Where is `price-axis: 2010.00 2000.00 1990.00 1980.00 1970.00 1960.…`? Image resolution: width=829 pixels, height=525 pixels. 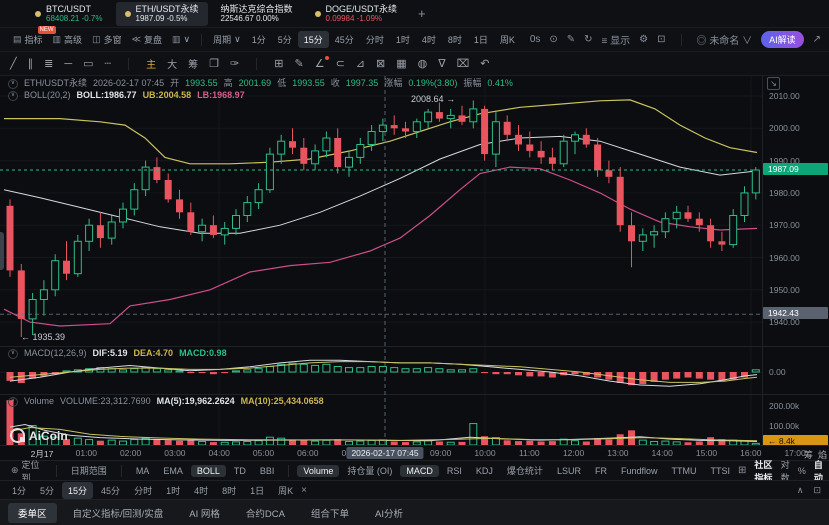 price-axis: 2010.00 2000.00 1990.00 1980.00 1970.00 1960.… is located at coordinates (795, 261).